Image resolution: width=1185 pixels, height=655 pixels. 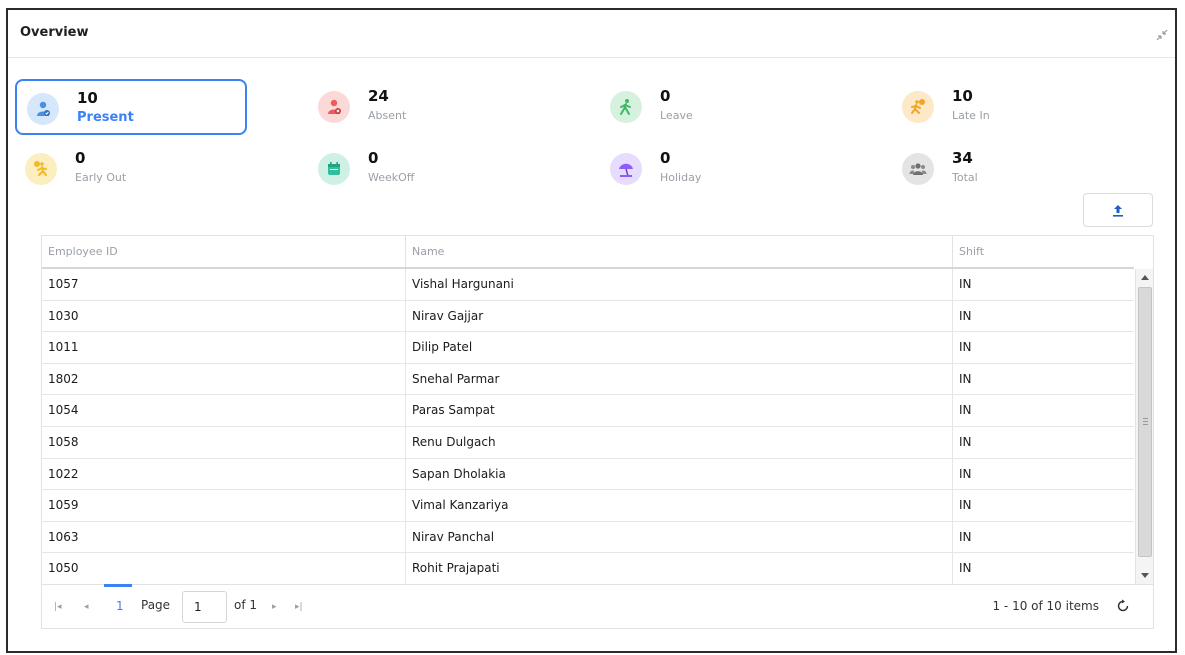 I want to click on table-row: 1802 Snehal Parmar IN, so click(x=588, y=379).